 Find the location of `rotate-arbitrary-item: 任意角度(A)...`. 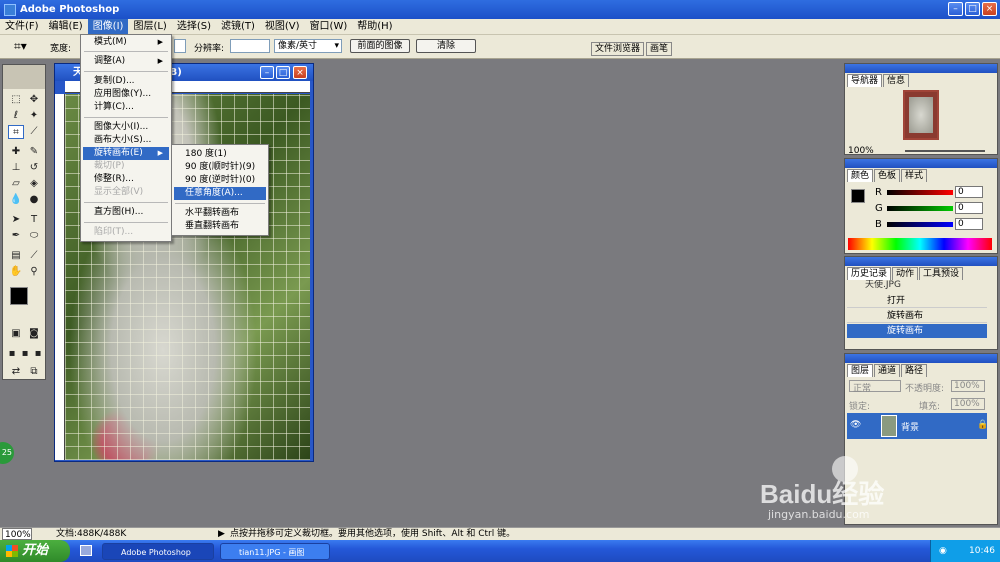

rotate-arbitrary-item: 任意角度(A)... is located at coordinates (220, 193).